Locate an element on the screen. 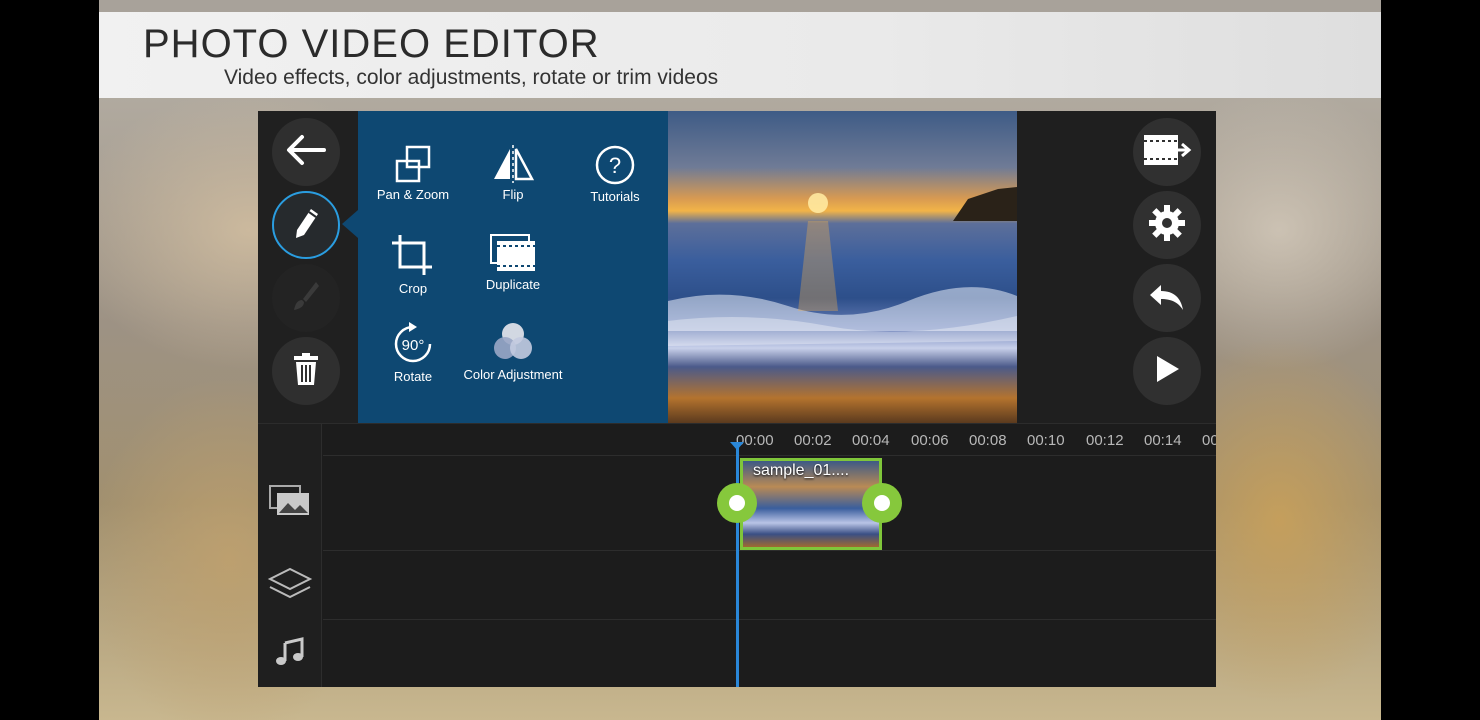  delete-button is located at coordinates (306, 371).